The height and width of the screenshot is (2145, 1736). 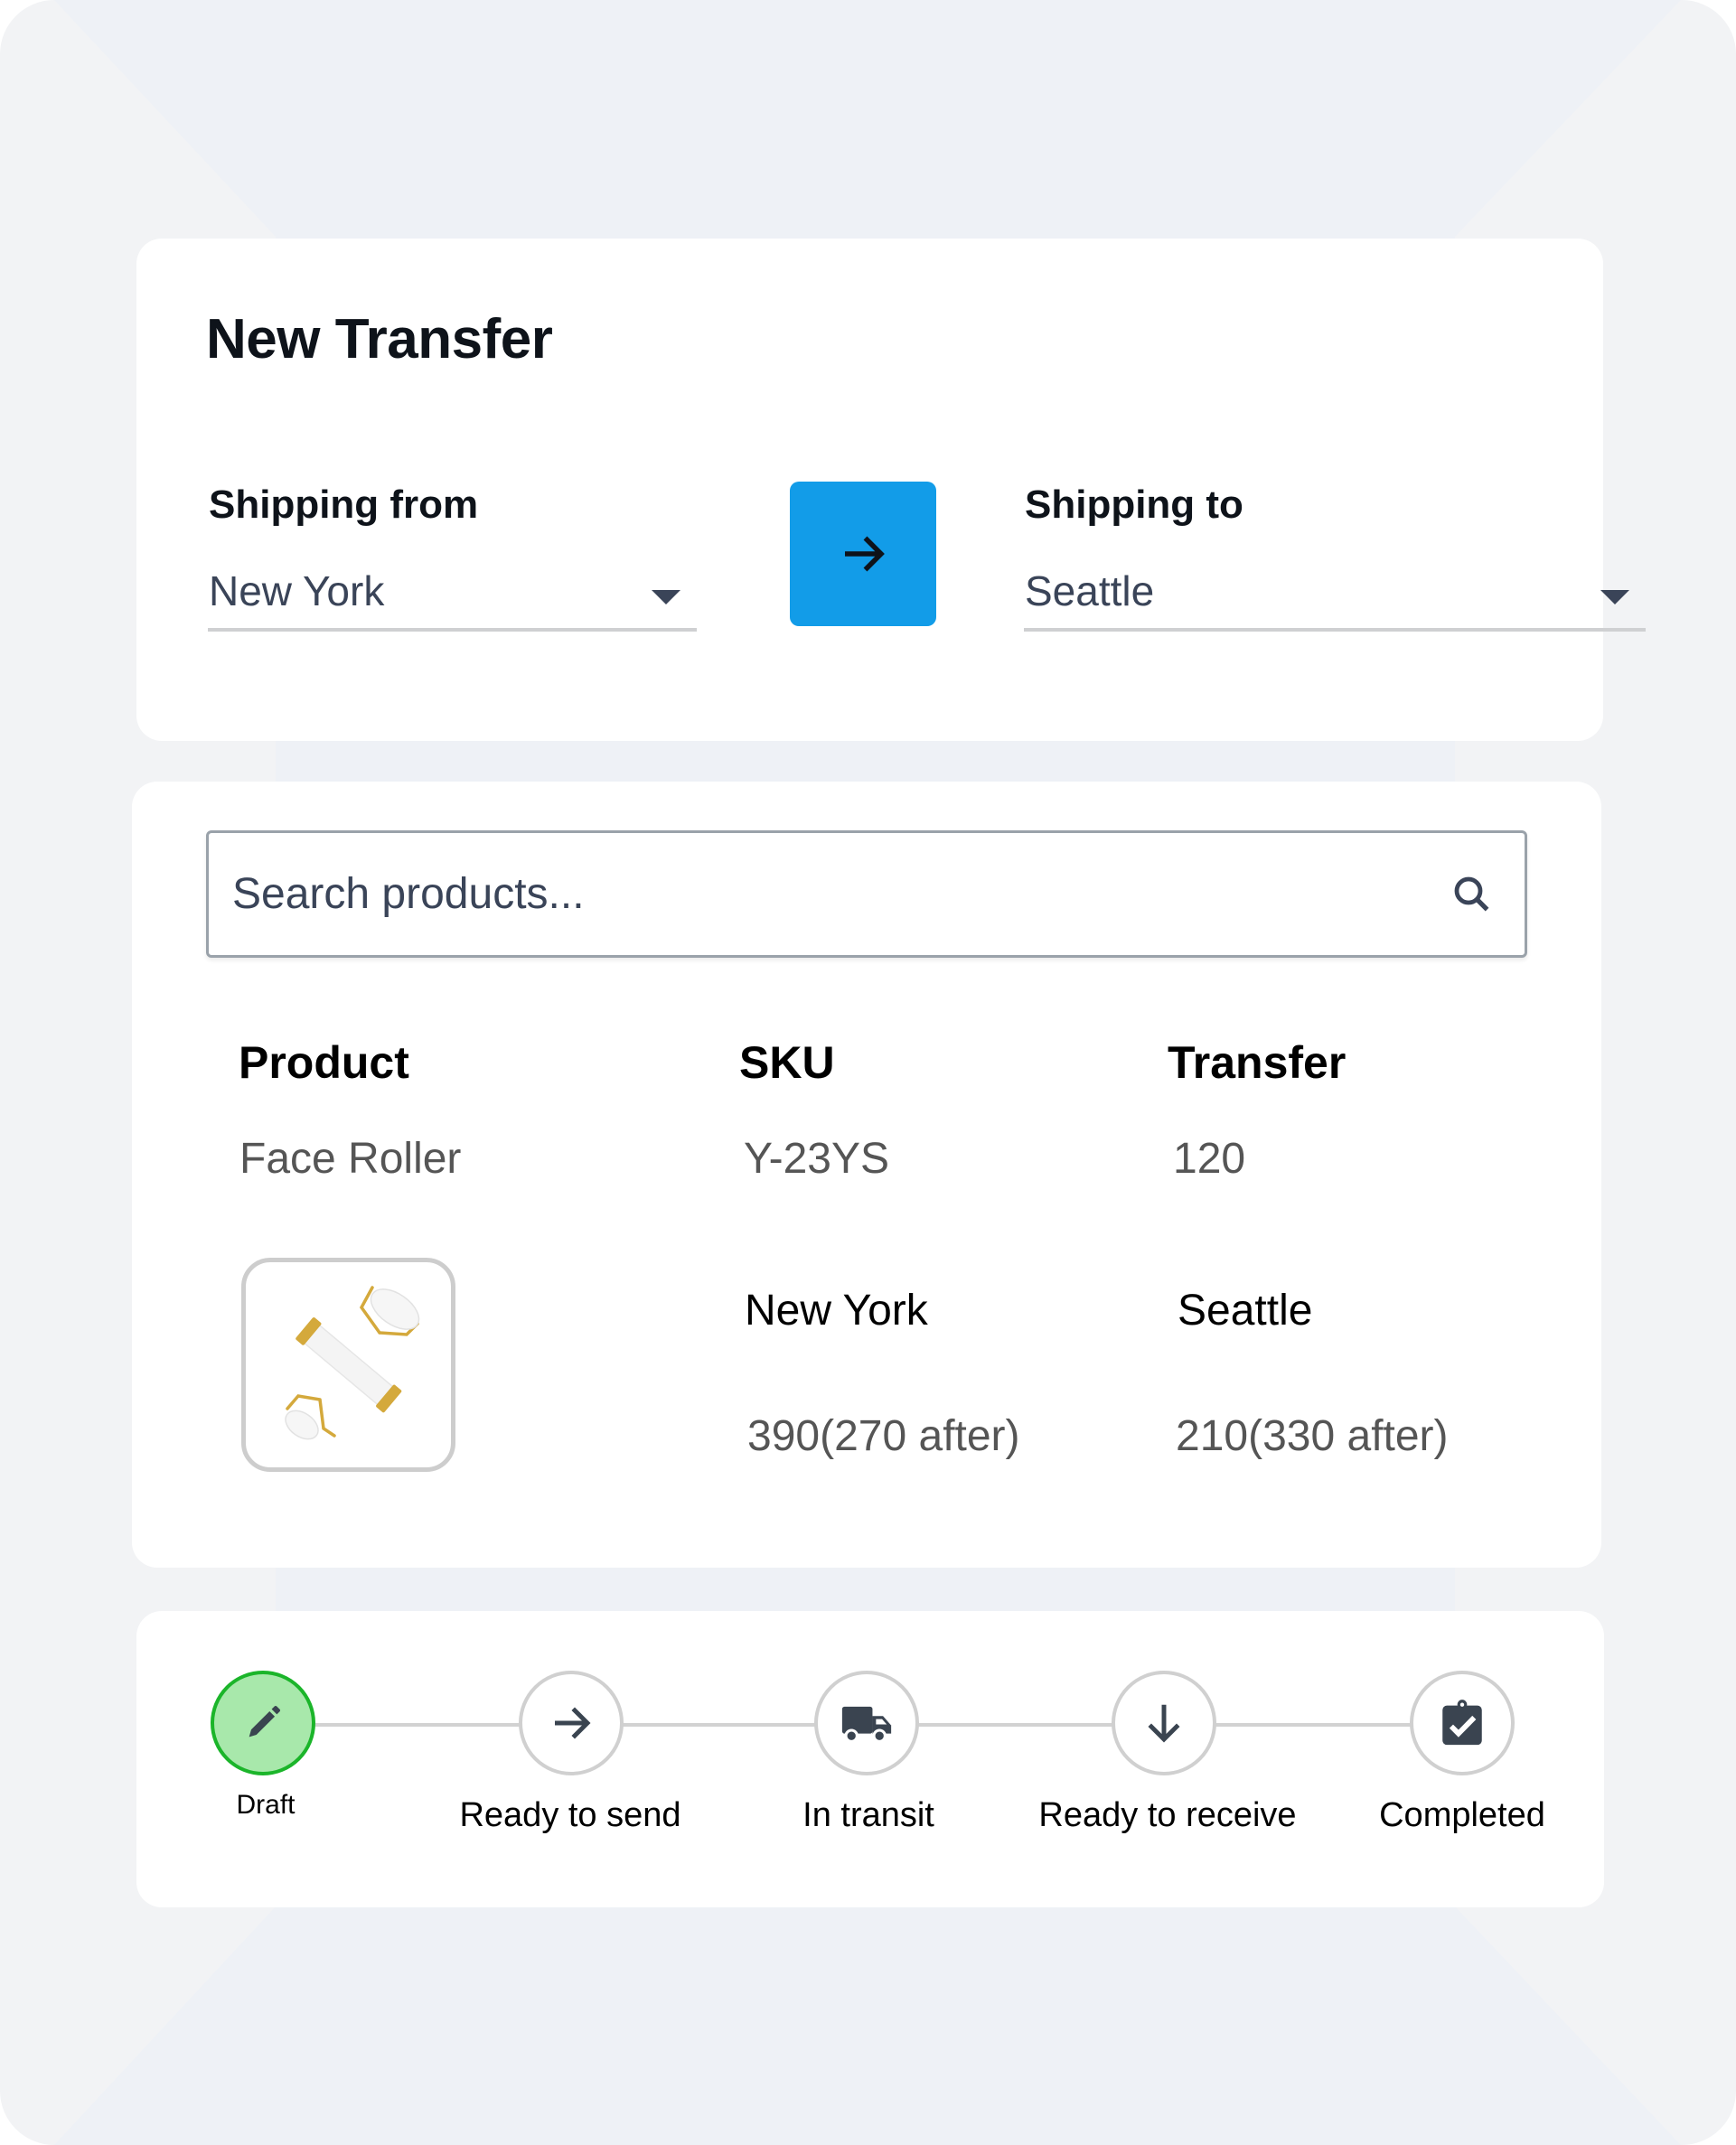 What do you see at coordinates (297, 590) in the screenshot?
I see `shipping-from-value: New York` at bounding box center [297, 590].